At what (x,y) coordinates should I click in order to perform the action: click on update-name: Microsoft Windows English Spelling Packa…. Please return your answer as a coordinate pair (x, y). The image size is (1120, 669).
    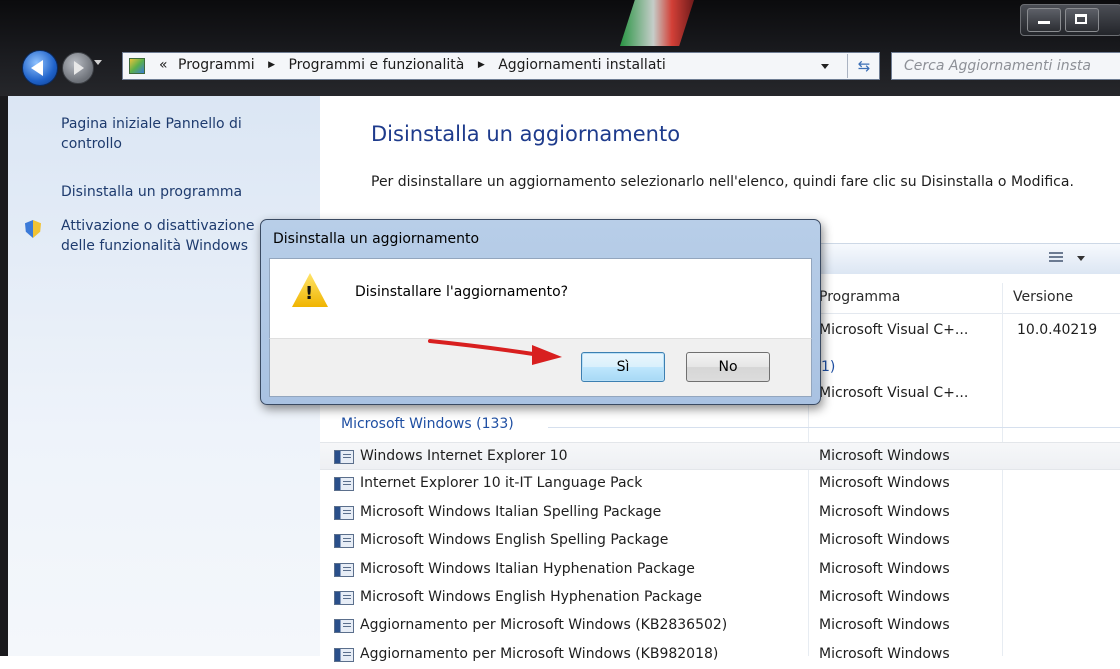
    Looking at the image, I should click on (514, 540).